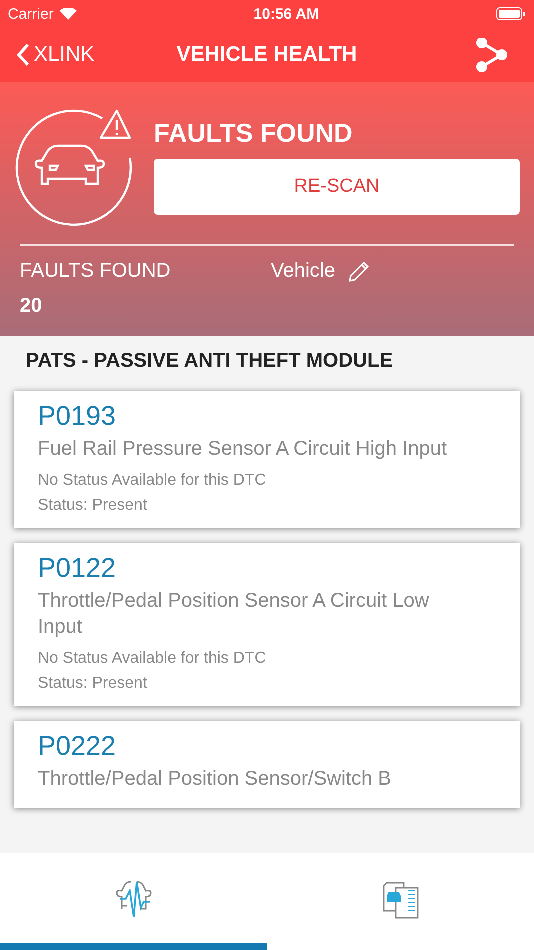  What do you see at coordinates (492, 55) in the screenshot?
I see `share-icon` at bounding box center [492, 55].